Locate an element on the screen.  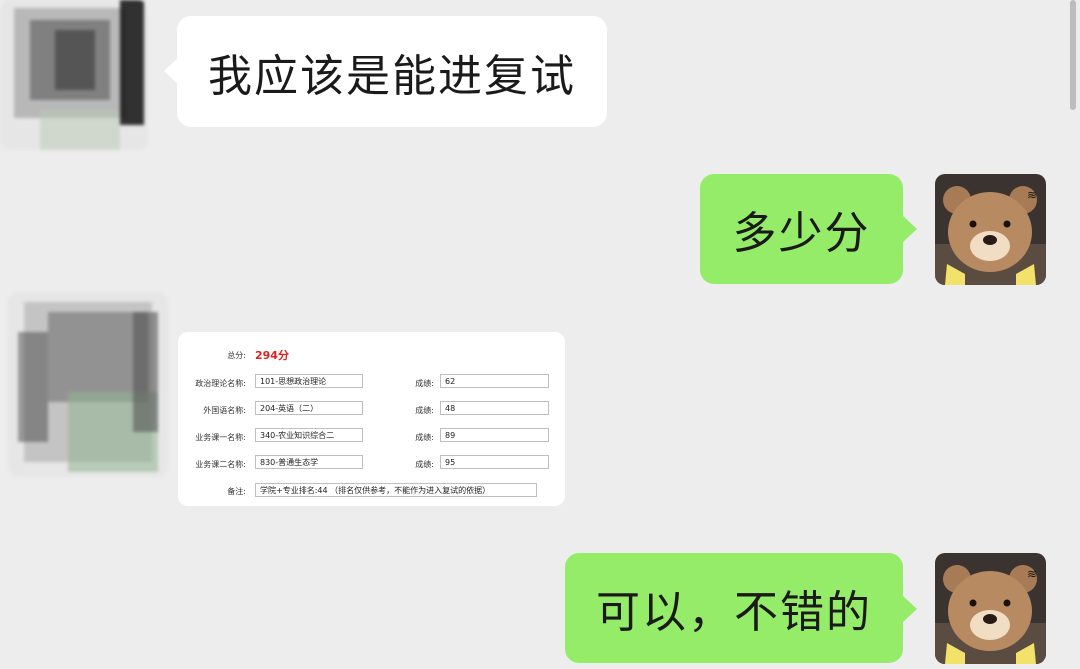
note-field: 学院+专业排名:44 （排名仅供参考，不能作为进入复试的依据） is located at coordinates (396, 490).